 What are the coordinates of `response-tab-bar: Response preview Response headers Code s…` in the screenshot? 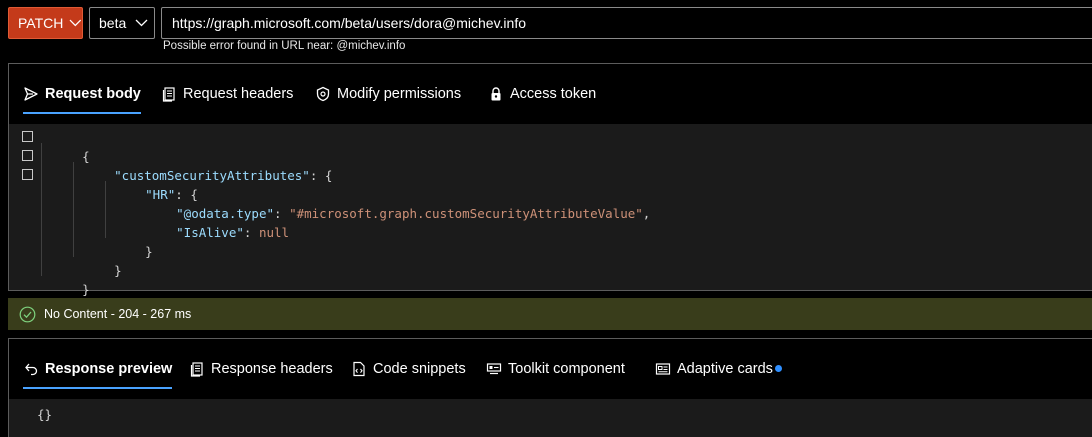 It's located at (550, 369).